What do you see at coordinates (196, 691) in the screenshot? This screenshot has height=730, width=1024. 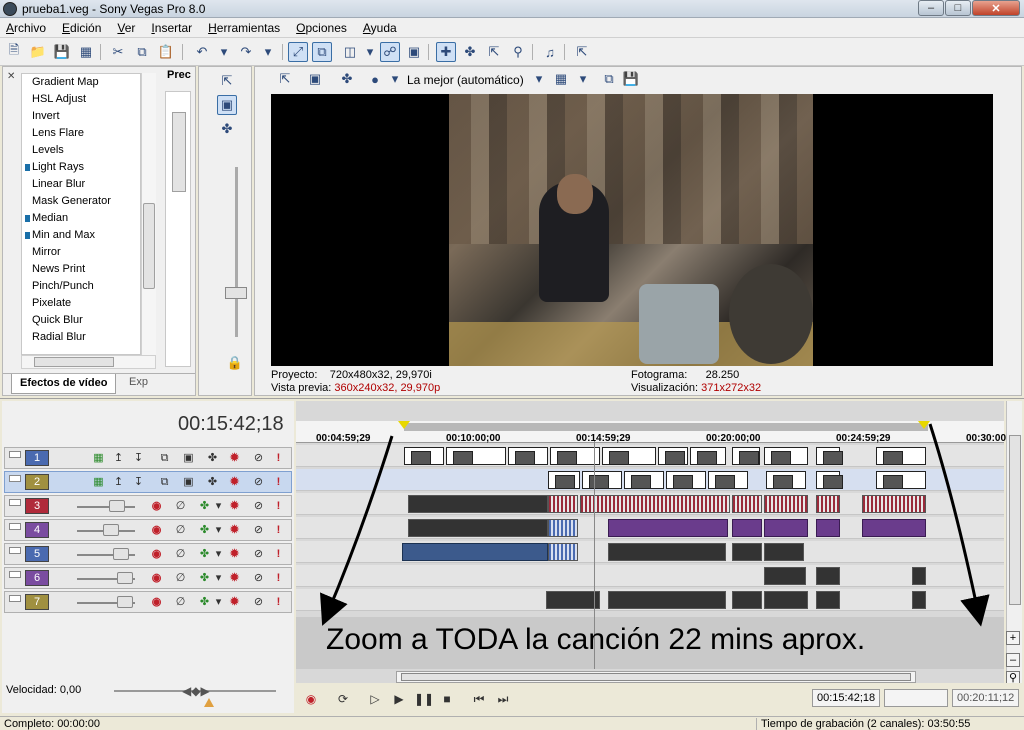 I see `speed-slider-knob: ◀◆▶` at bounding box center [196, 691].